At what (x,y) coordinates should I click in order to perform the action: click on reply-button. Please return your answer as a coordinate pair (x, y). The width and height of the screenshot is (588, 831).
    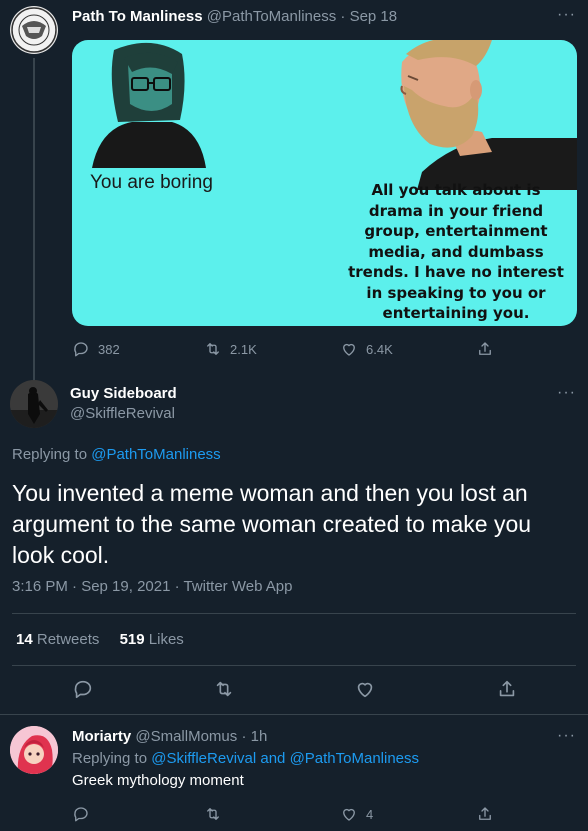
    Looking at the image, I should click on (81, 814).